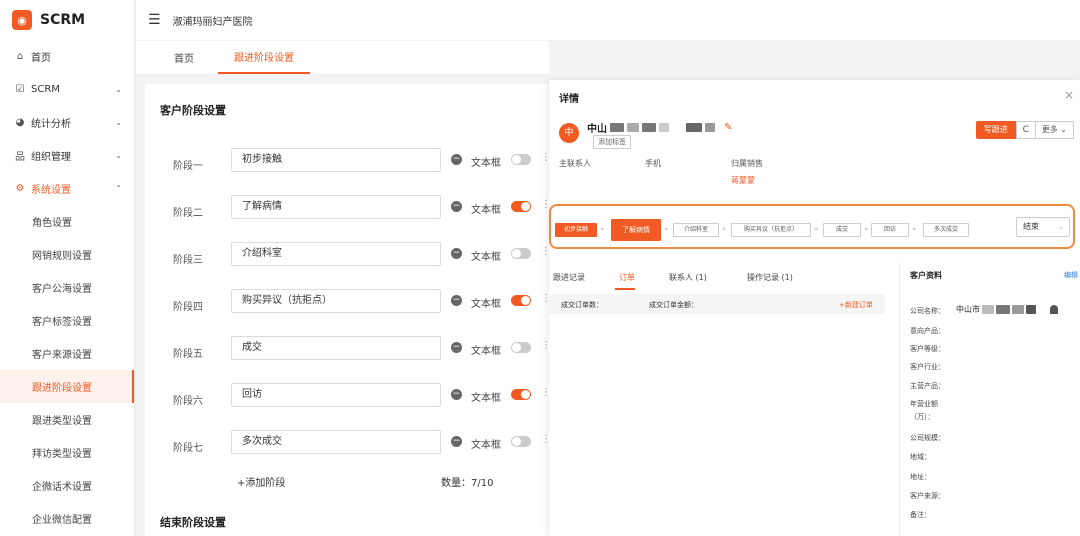  What do you see at coordinates (636, 230) in the screenshot?
I see `pipeline-stage-chip: 了解病情` at bounding box center [636, 230].